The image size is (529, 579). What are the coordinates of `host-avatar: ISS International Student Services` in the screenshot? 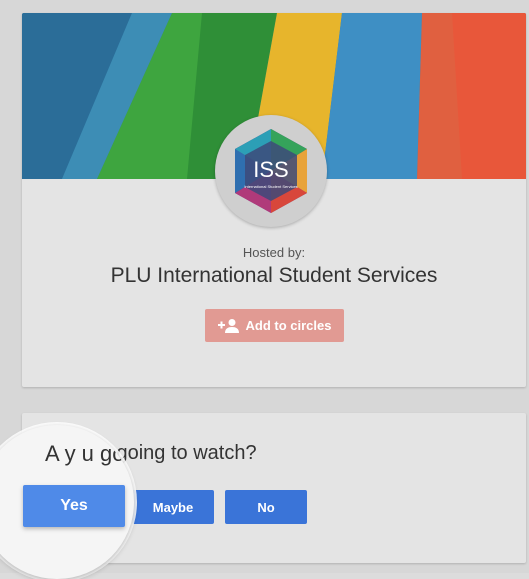 It's located at (271, 171).